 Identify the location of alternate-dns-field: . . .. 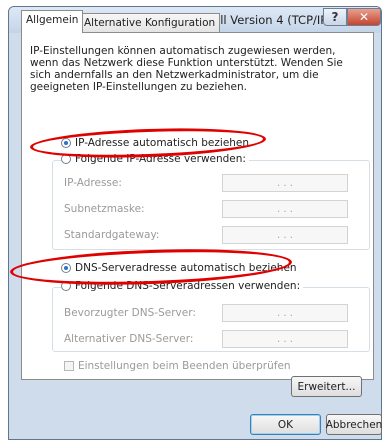
(285, 339).